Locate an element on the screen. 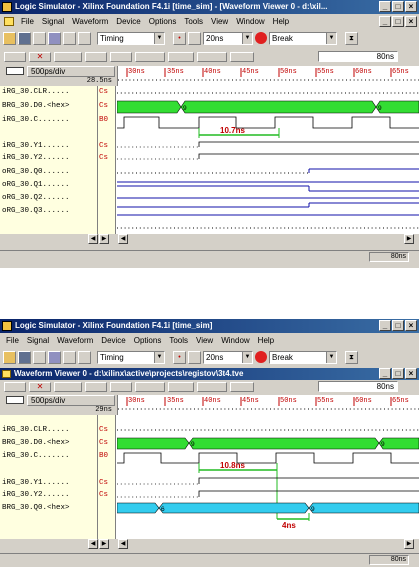 The width and height of the screenshot is (419, 567). mdi-minimize-button: _ is located at coordinates (385, 373).